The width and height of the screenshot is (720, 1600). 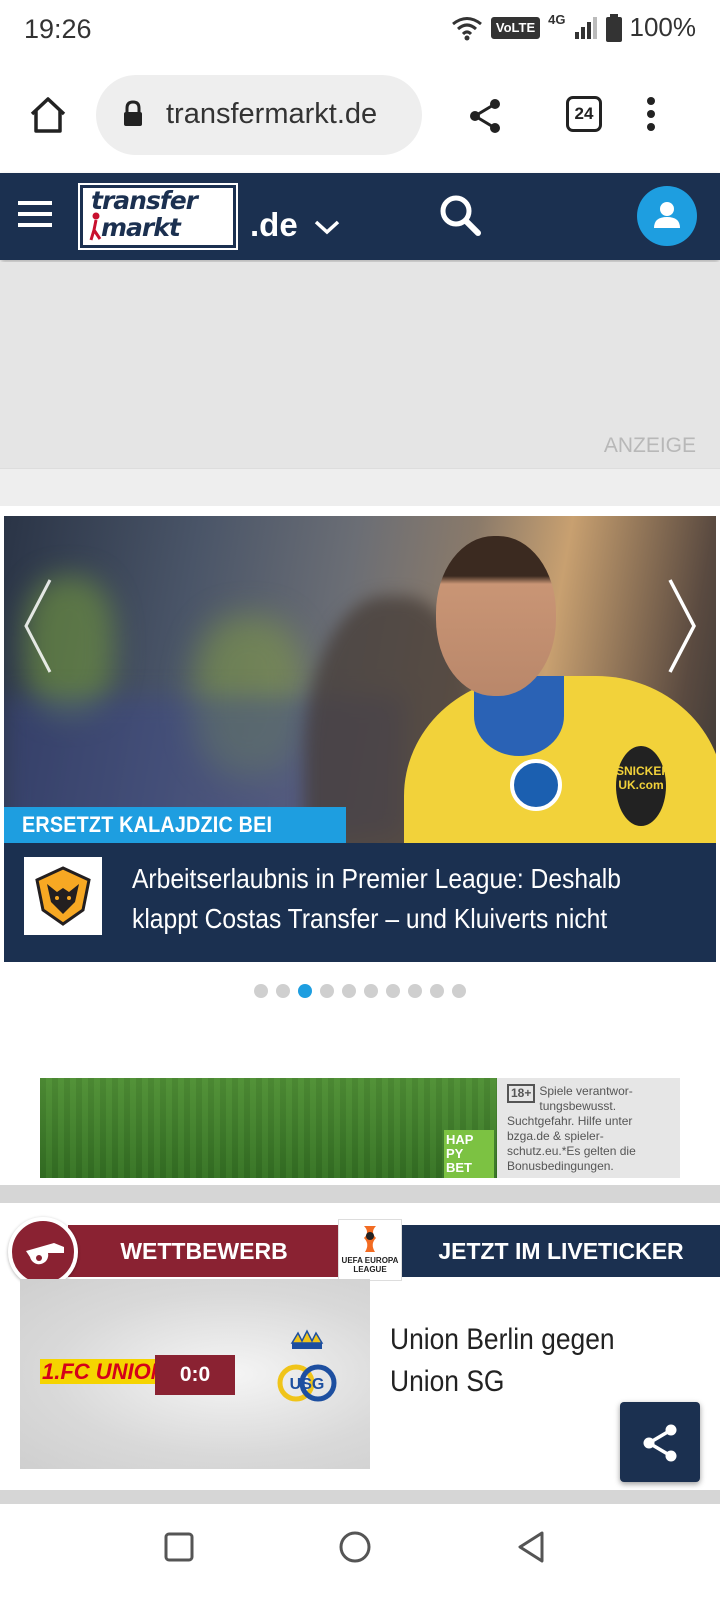 What do you see at coordinates (355, 1547) in the screenshot?
I see `home-circle-icon` at bounding box center [355, 1547].